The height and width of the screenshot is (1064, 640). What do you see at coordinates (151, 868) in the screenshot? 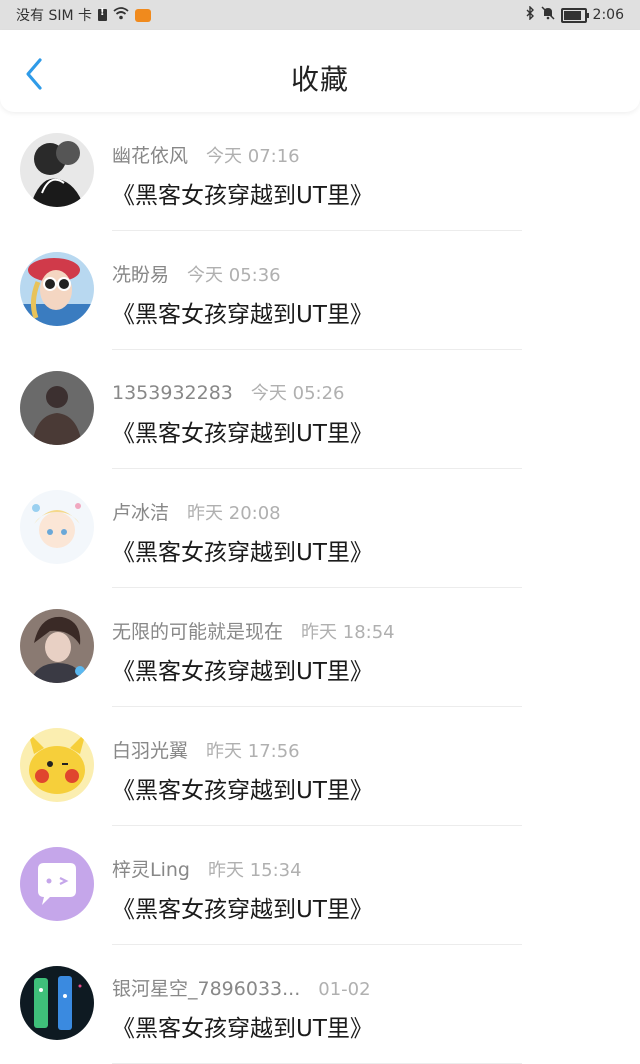
I see `user-name: 梓灵Ling` at bounding box center [151, 868].